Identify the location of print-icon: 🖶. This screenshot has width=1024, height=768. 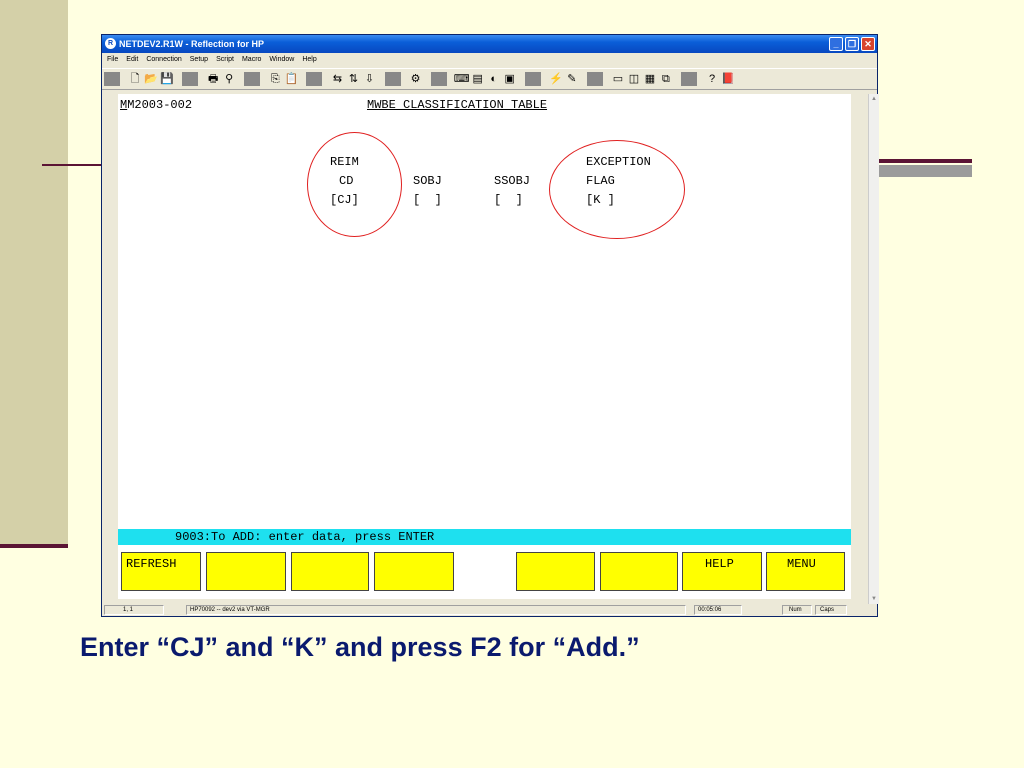
(213, 79).